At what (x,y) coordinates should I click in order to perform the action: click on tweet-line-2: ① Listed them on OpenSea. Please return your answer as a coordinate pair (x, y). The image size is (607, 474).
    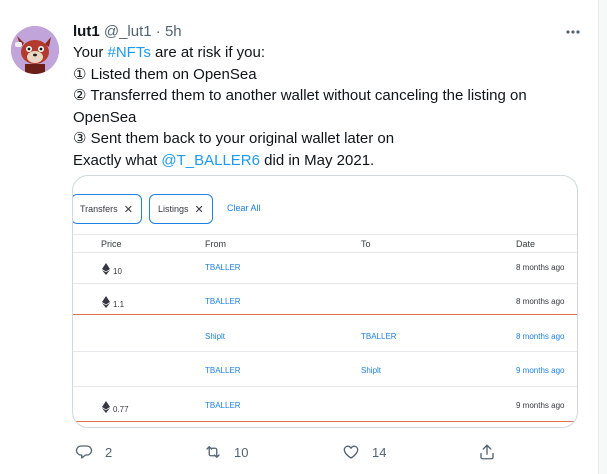
    Looking at the image, I should click on (165, 74).